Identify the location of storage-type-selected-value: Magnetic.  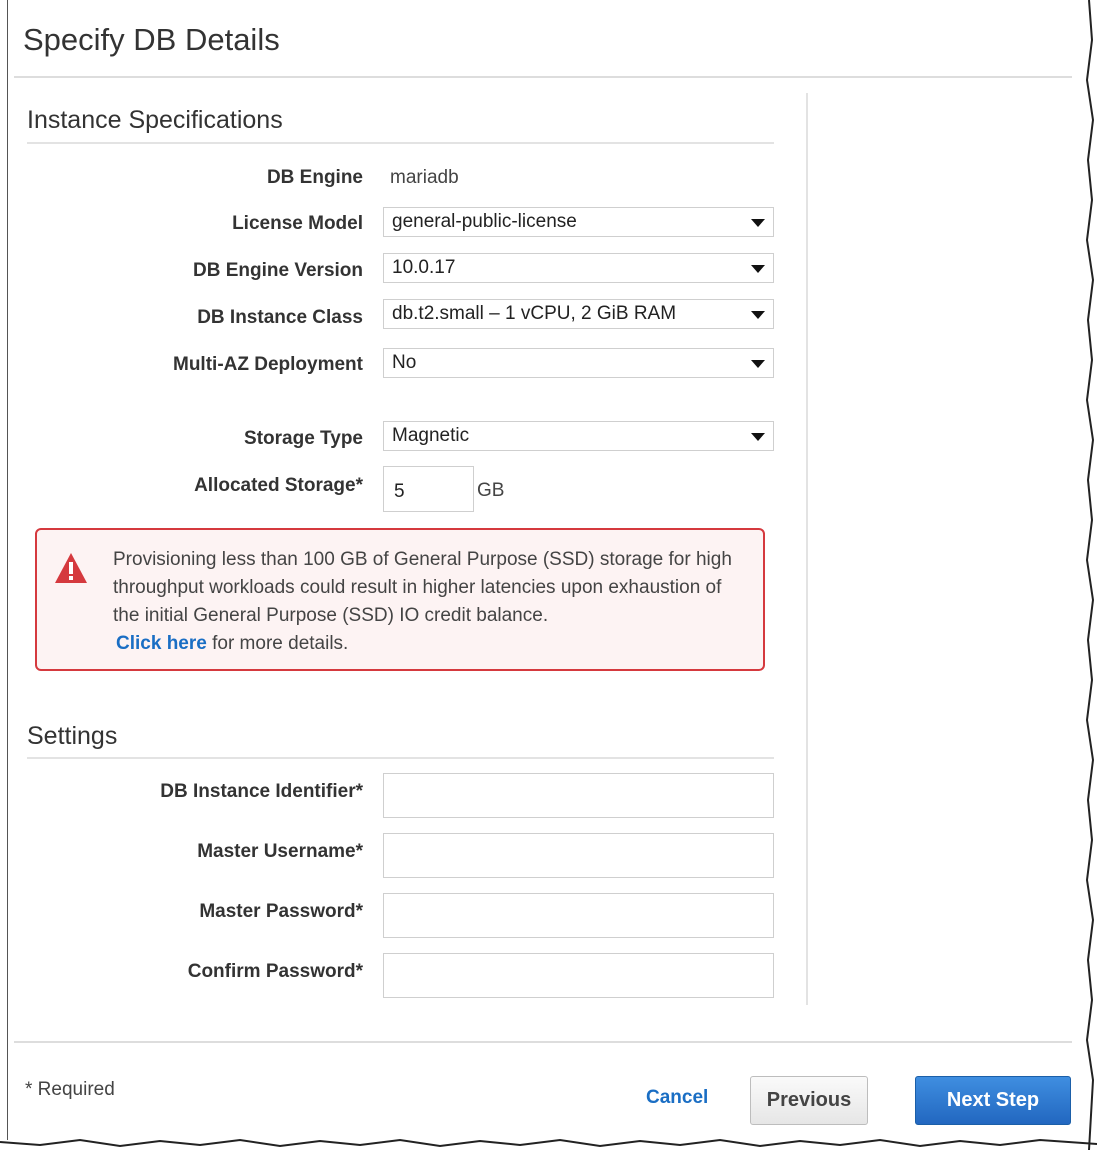
(431, 435).